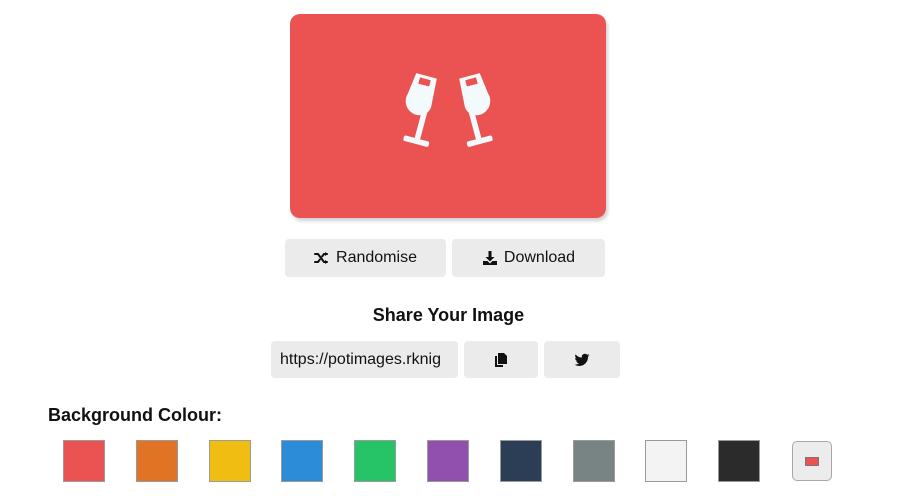 The image size is (897, 496). Describe the element at coordinates (539, 257) in the screenshot. I see `download-label: Download` at that location.